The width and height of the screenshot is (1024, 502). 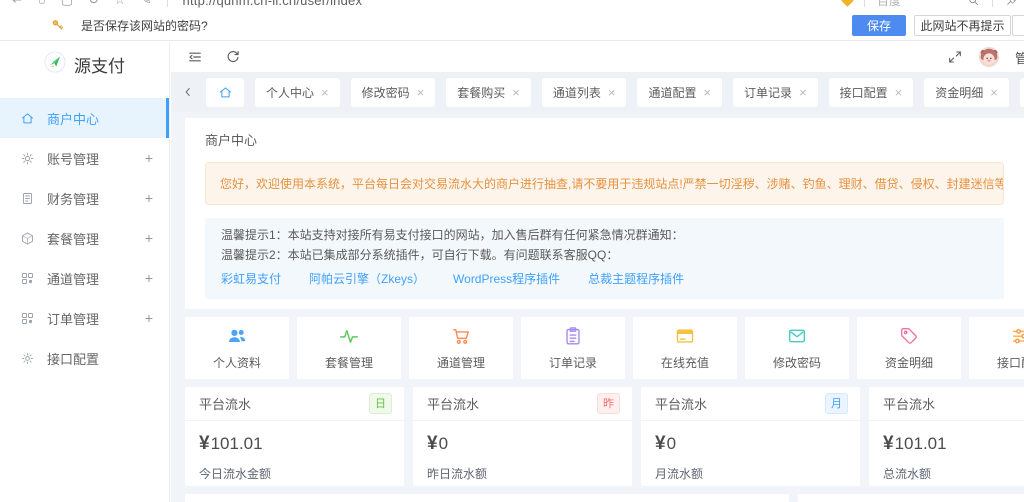 What do you see at coordinates (42, 4) in the screenshot?
I see `nav-reload-icon: ○` at bounding box center [42, 4].